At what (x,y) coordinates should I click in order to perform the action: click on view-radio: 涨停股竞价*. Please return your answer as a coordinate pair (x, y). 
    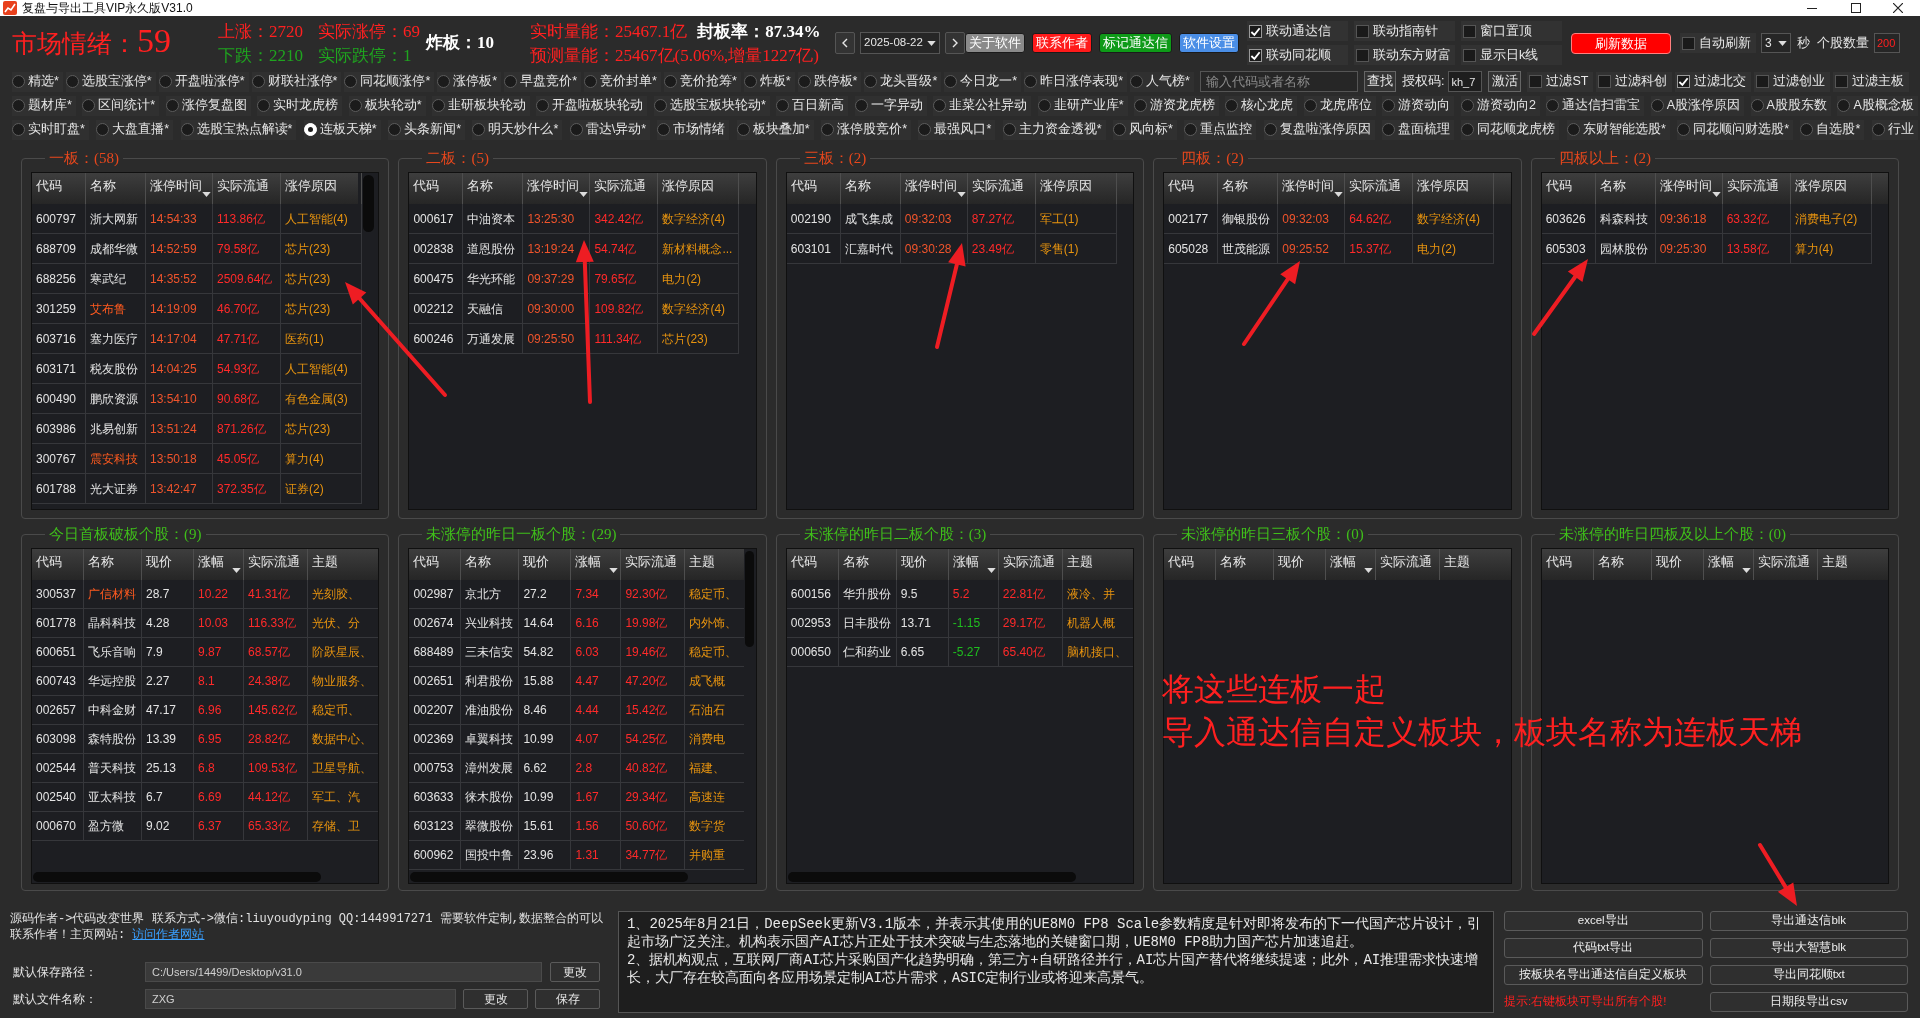
    Looking at the image, I should click on (866, 129).